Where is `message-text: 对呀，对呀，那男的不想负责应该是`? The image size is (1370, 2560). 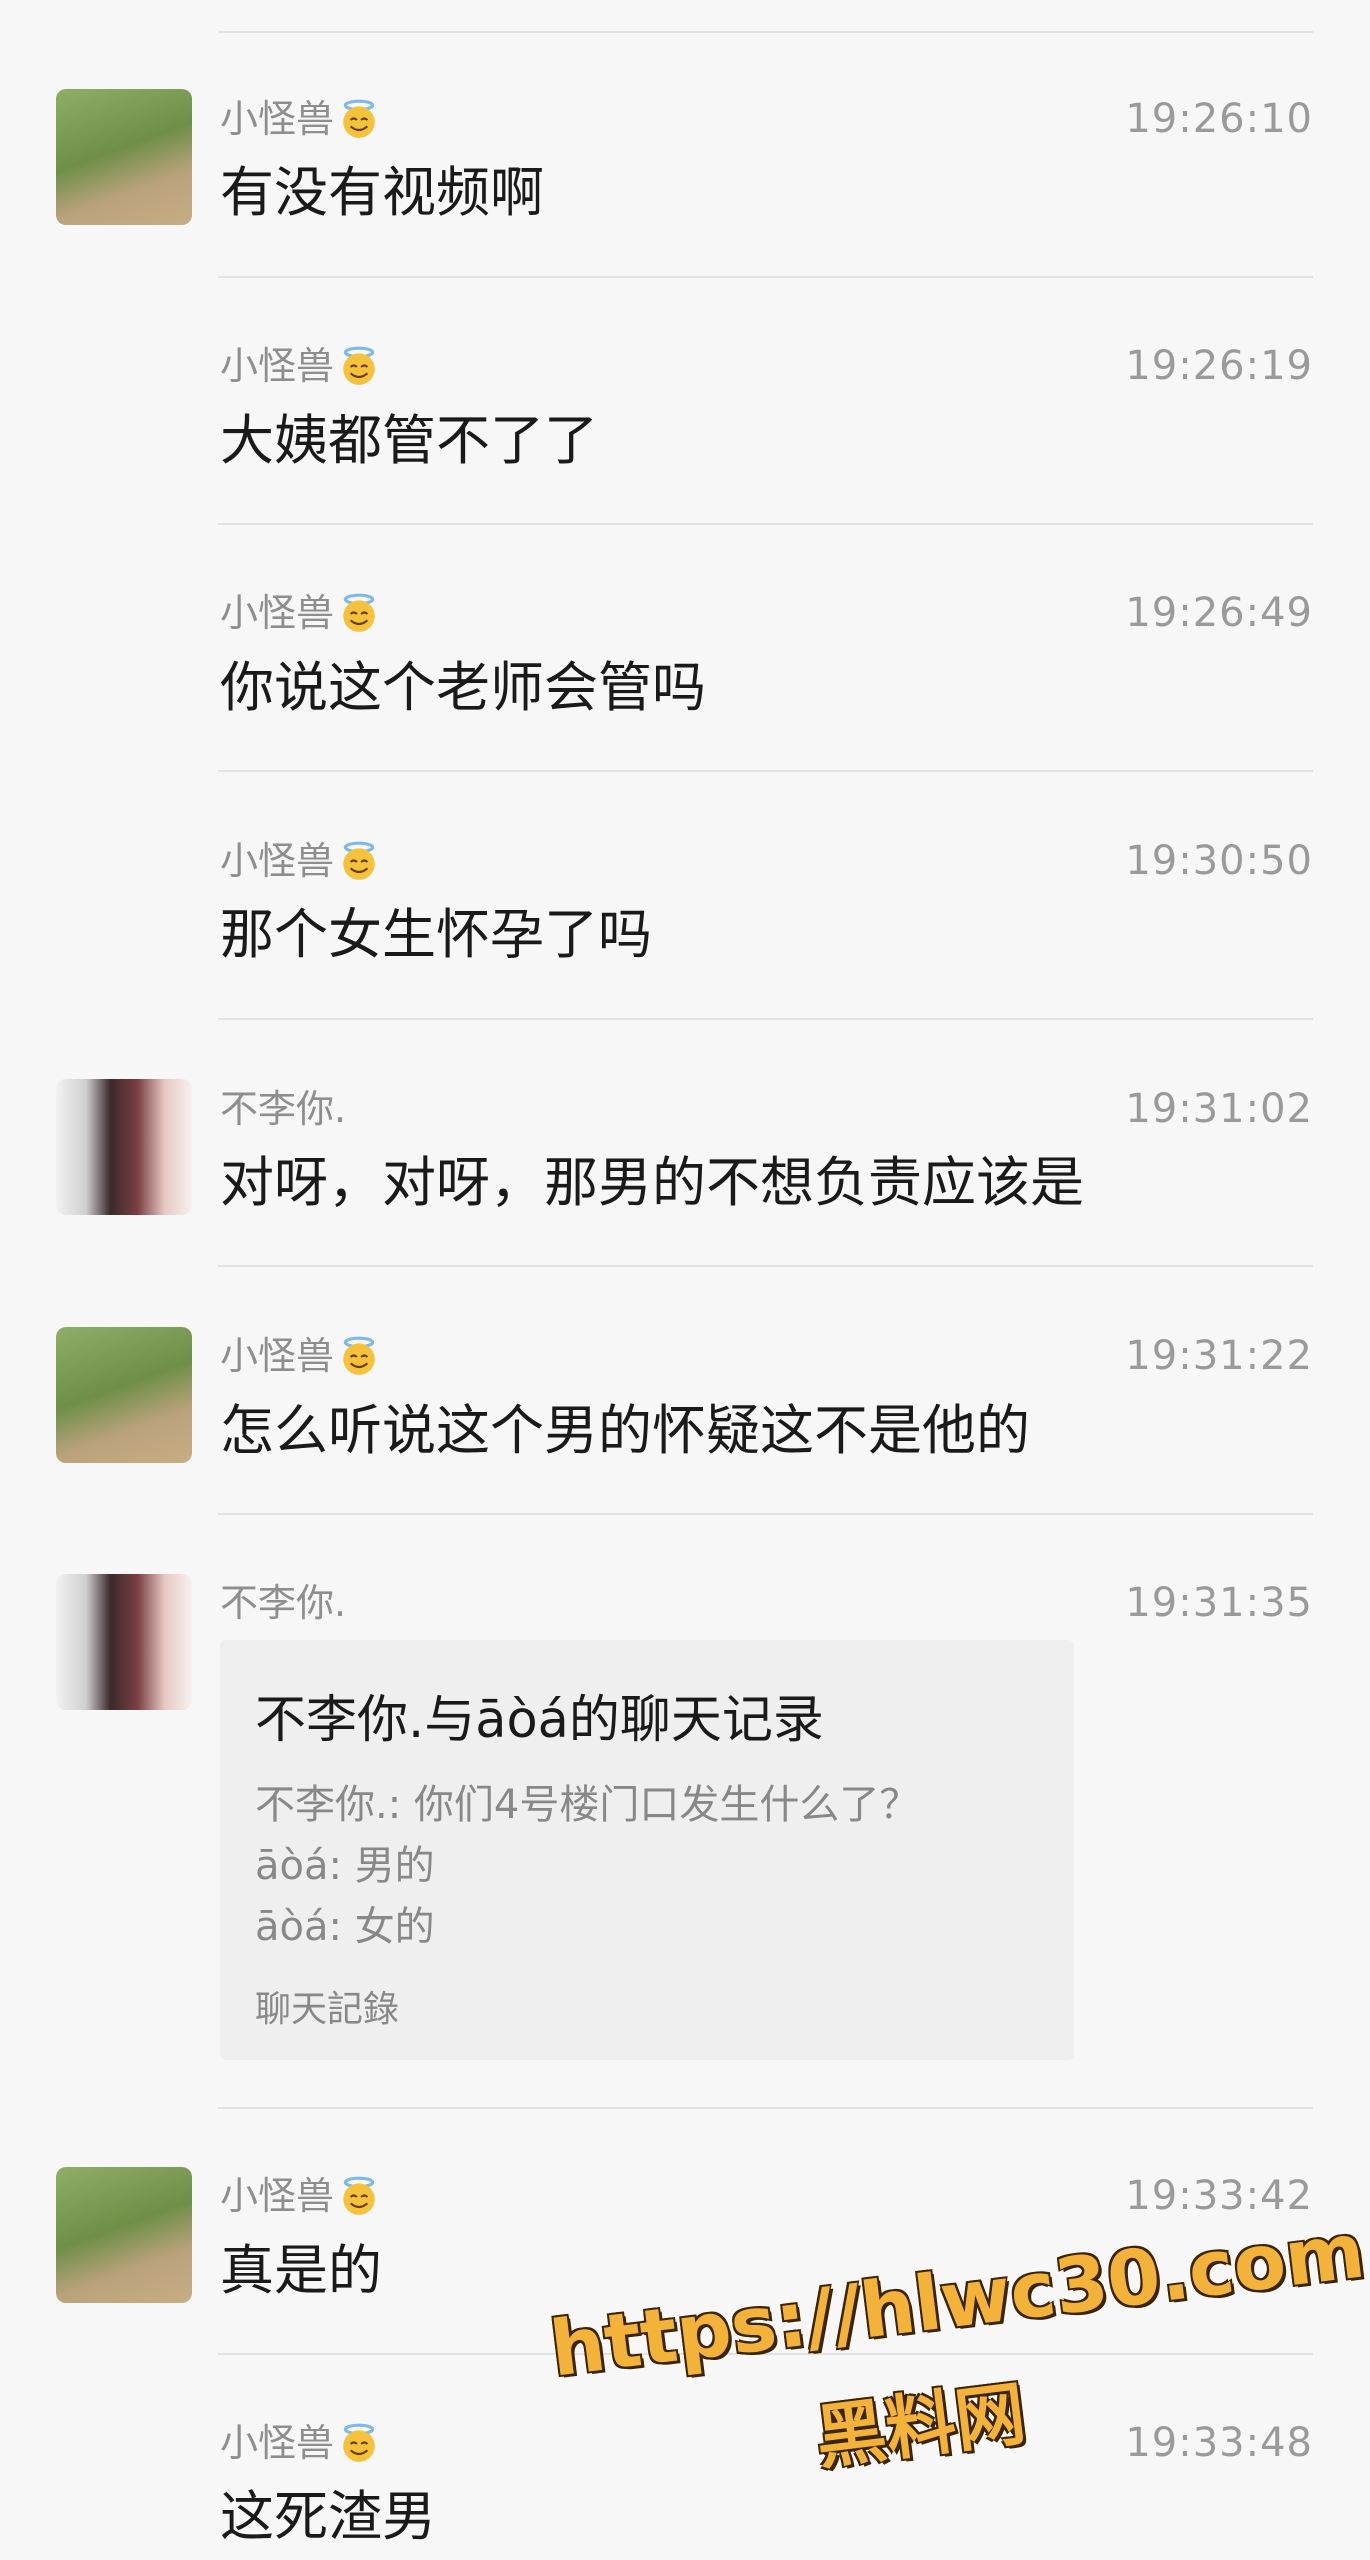
message-text: 对呀，对呀，那男的不想负责应该是 is located at coordinates (652, 1183).